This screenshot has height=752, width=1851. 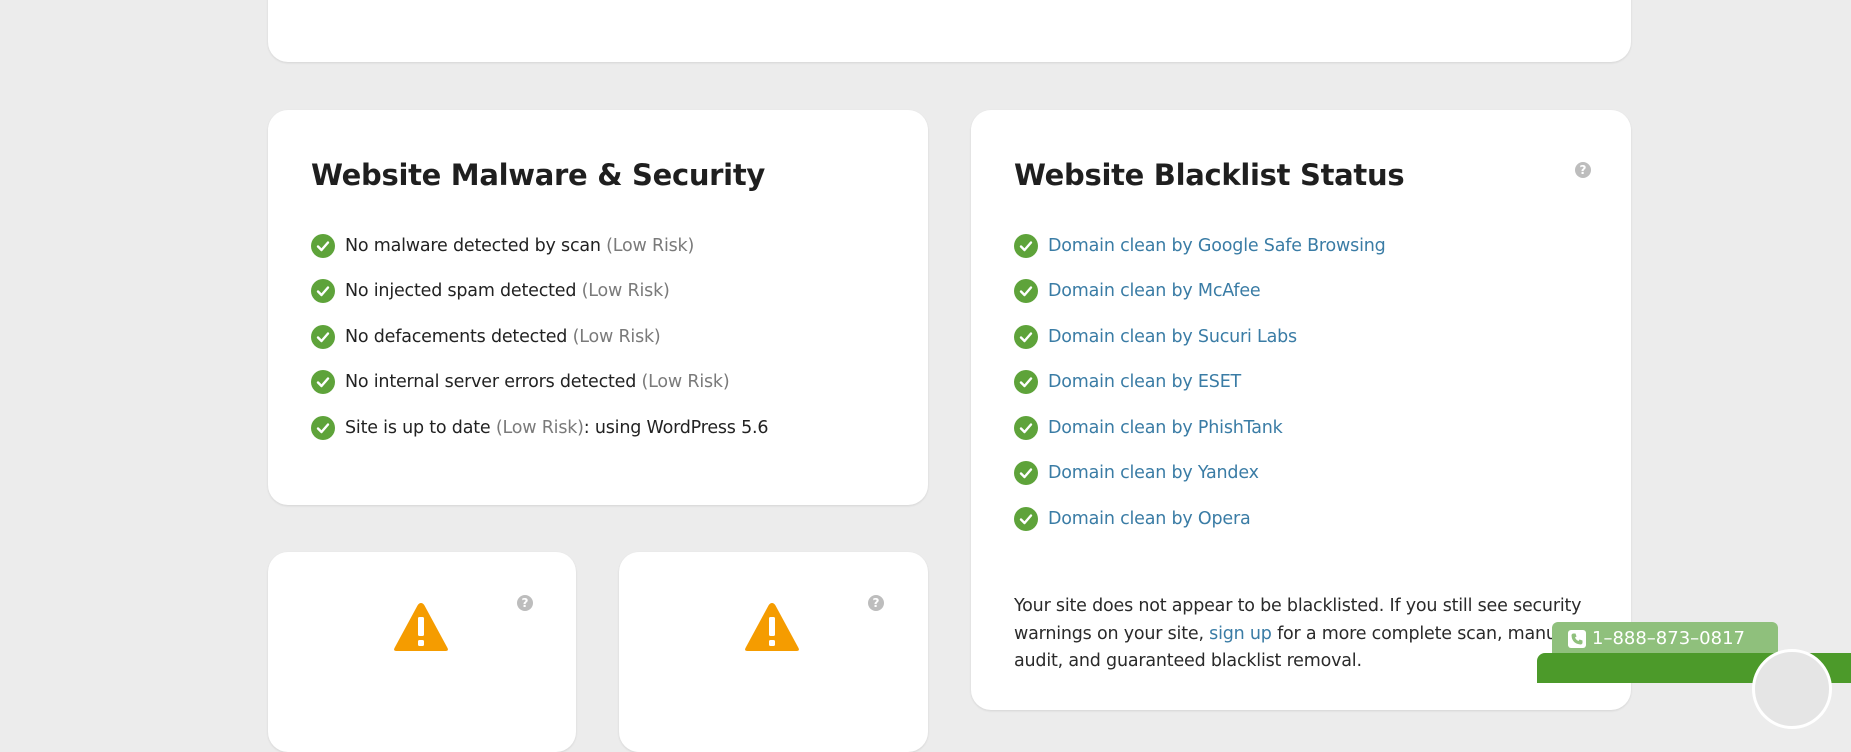 What do you see at coordinates (1153, 473) in the screenshot?
I see `blacklist-link: Domain clean by Yandex` at bounding box center [1153, 473].